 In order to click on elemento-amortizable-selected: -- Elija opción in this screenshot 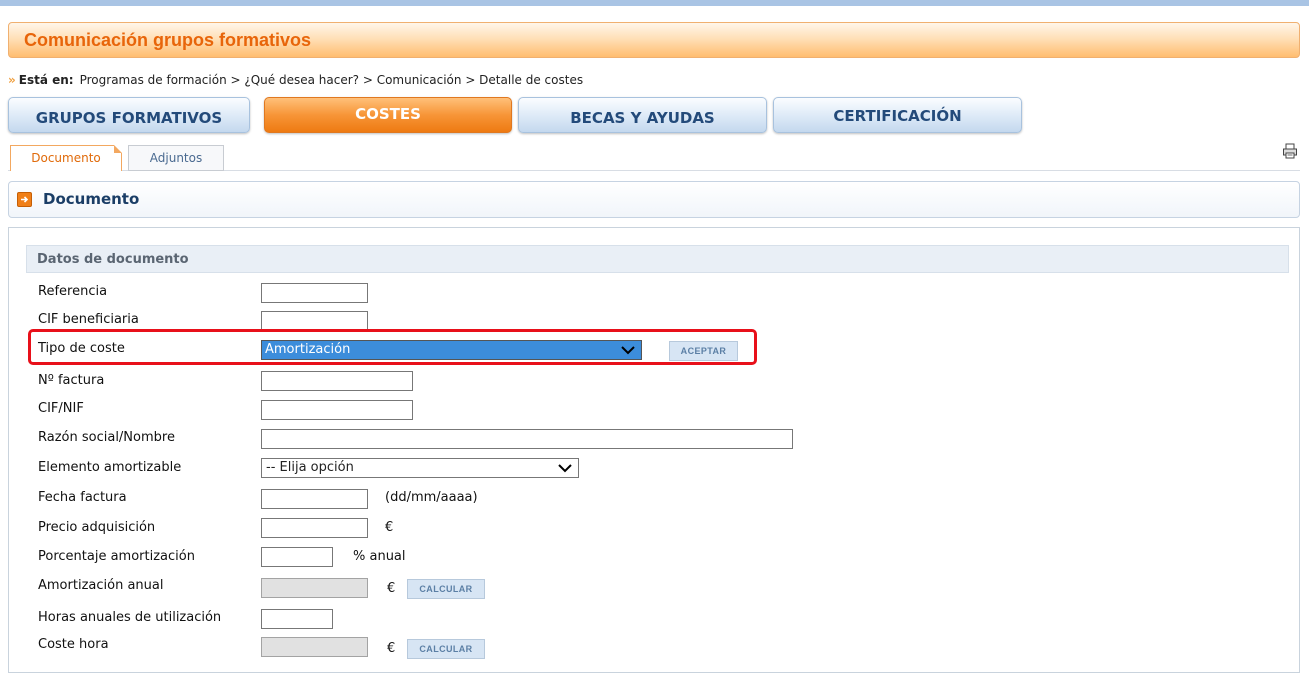, I will do `click(310, 467)`.